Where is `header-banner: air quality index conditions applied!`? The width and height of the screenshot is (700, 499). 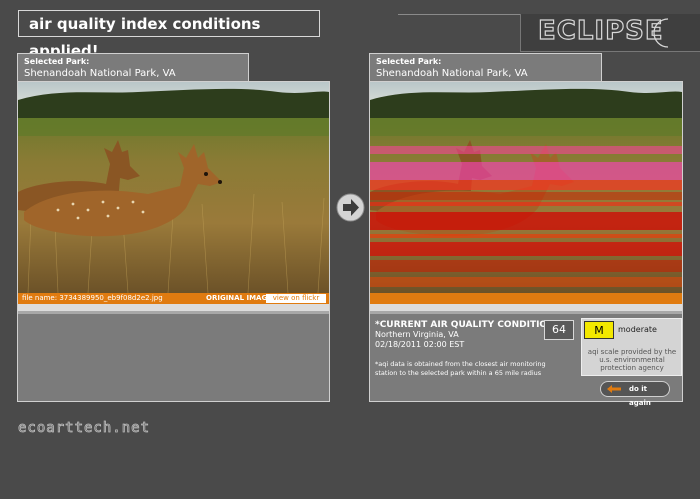 header-banner: air quality index conditions applied! is located at coordinates (169, 35).